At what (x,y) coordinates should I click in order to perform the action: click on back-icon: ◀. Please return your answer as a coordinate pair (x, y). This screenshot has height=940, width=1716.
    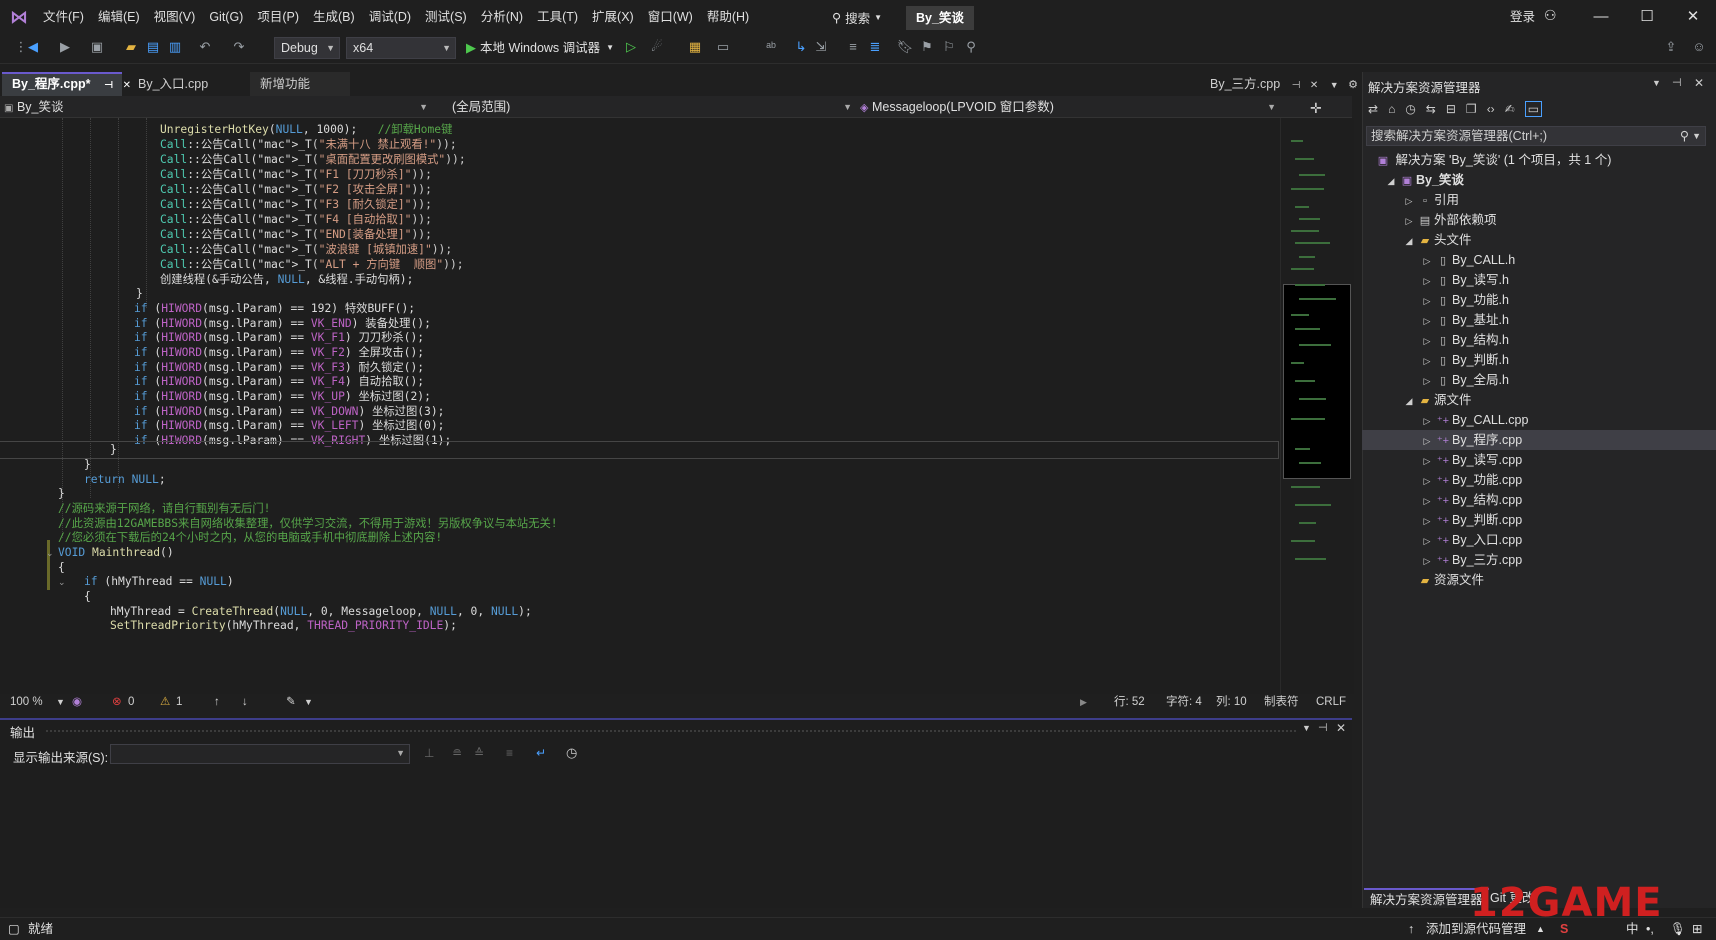
    Looking at the image, I should click on (33, 47).